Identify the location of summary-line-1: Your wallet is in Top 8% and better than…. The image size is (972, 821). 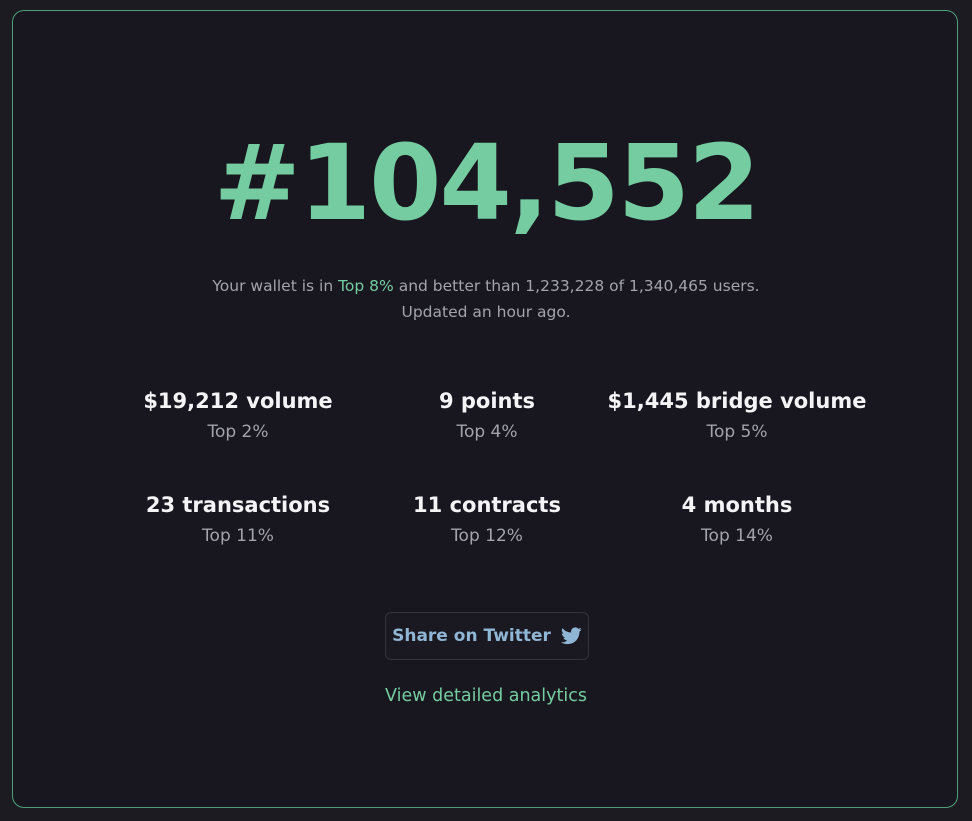
(486, 286).